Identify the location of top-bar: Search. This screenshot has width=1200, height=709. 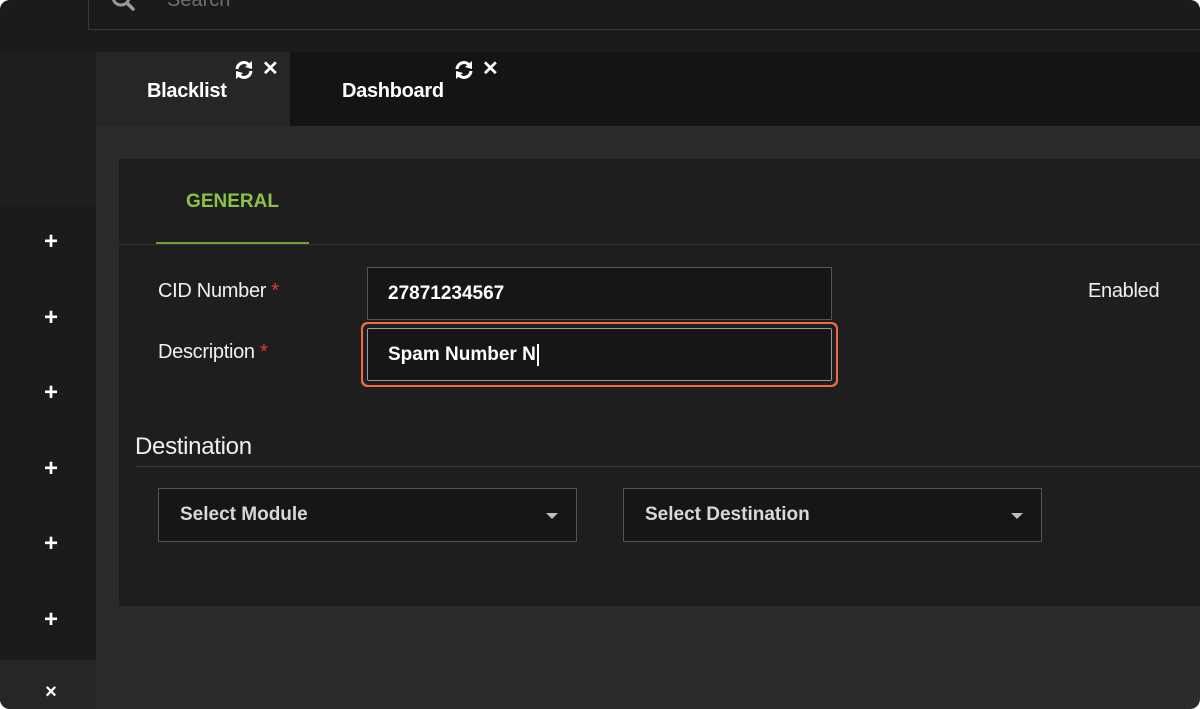
(600, 26).